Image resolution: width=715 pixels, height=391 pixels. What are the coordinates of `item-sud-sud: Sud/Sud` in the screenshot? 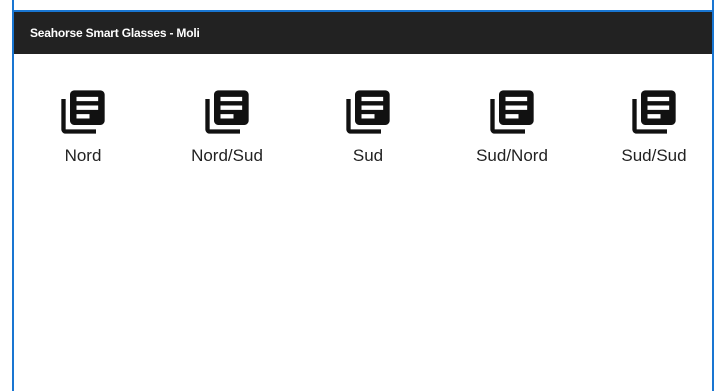 It's located at (654, 125).